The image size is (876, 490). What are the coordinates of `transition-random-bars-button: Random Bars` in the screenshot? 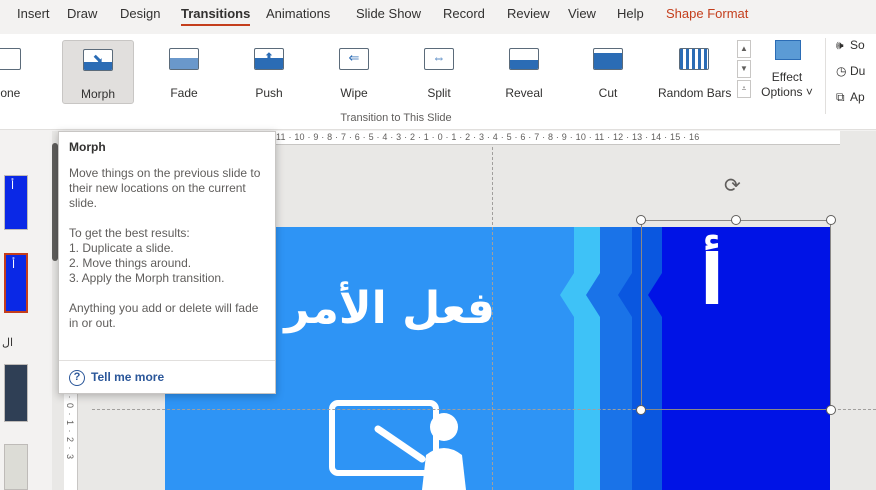 It's located at (695, 72).